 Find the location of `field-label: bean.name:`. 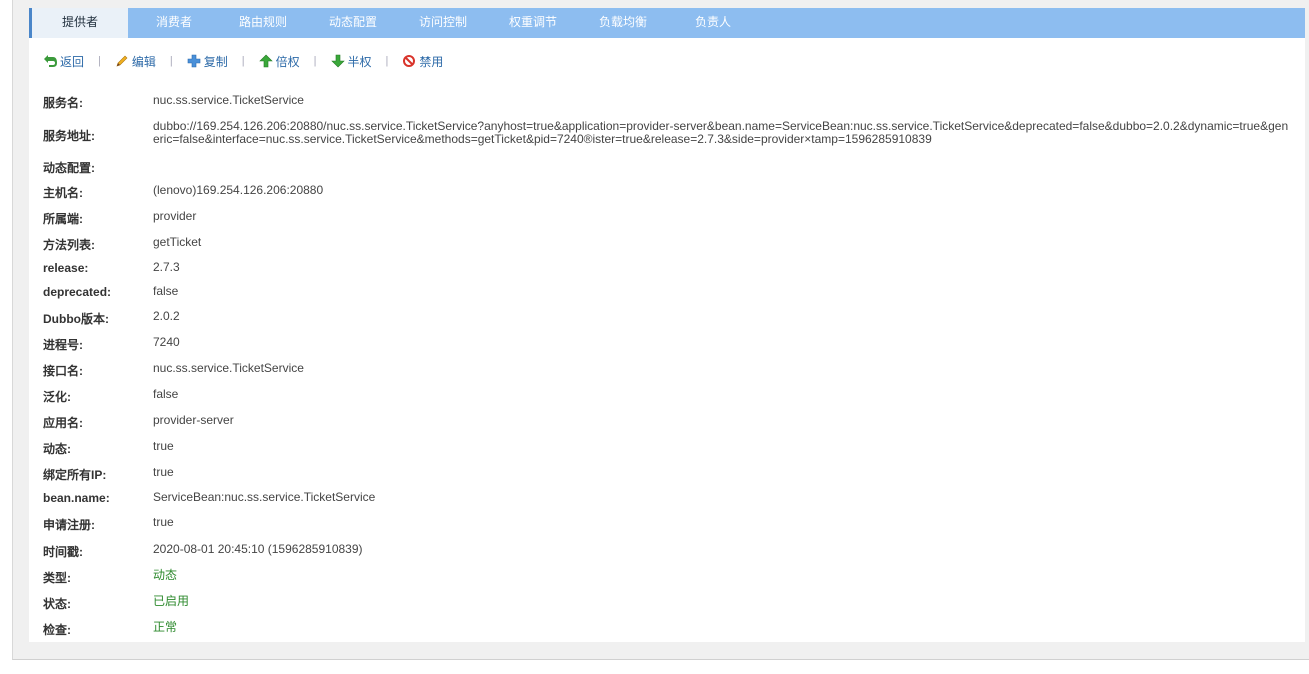

field-label: bean.name: is located at coordinates (76, 498).